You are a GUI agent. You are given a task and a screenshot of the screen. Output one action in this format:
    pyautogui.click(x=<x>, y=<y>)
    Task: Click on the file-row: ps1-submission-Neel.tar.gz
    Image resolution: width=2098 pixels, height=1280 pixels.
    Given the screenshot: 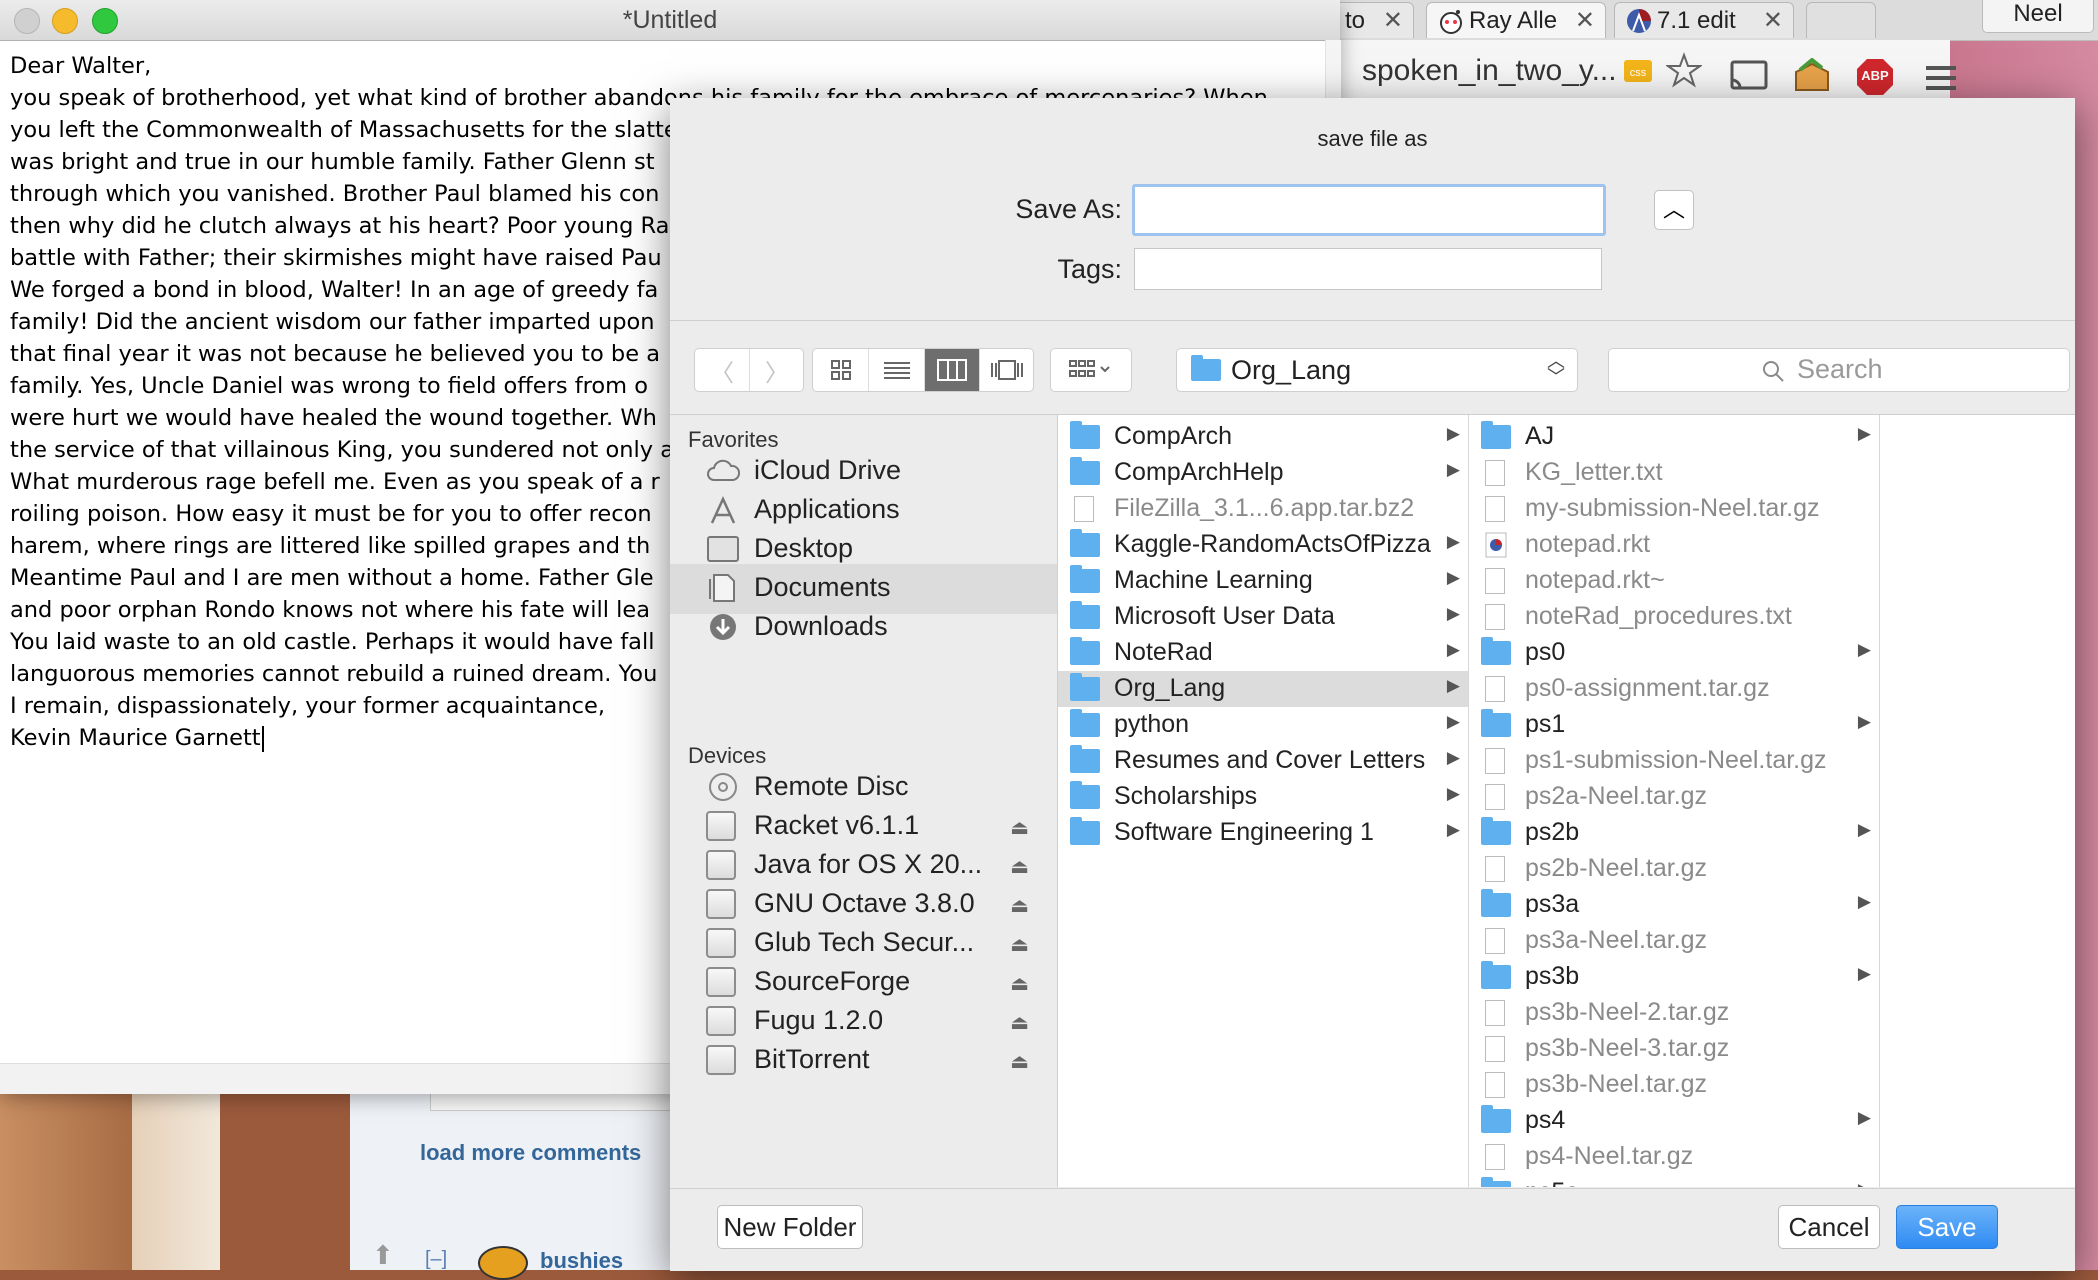 What is the action you would take?
    pyautogui.click(x=1674, y=761)
    